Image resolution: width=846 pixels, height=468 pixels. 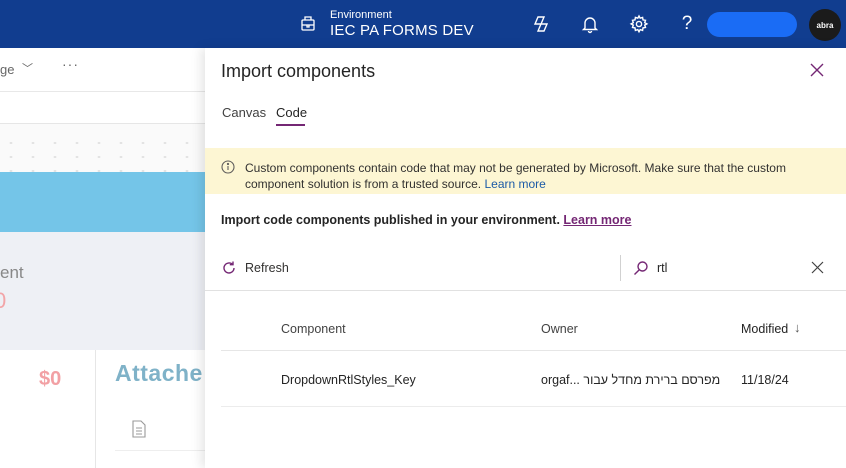 What do you see at coordinates (160, 450) in the screenshot?
I see `background-divider-line` at bounding box center [160, 450].